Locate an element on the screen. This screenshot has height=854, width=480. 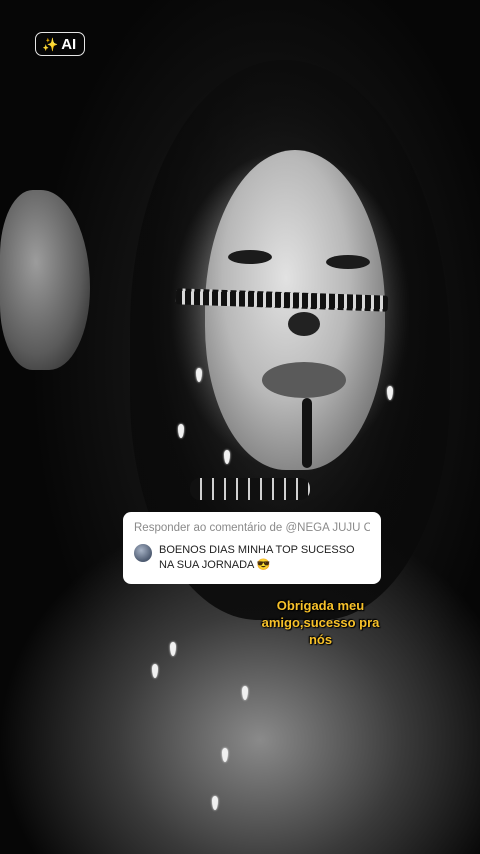
ai-label-text: AI is located at coordinates (69, 44).